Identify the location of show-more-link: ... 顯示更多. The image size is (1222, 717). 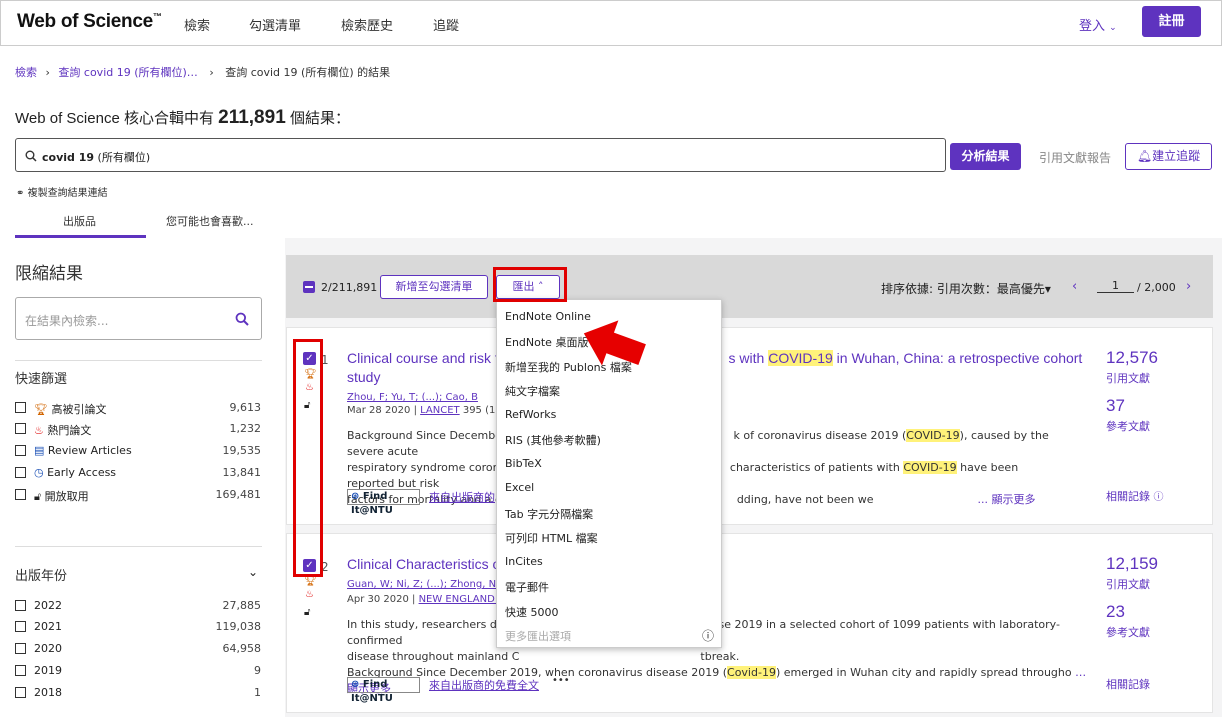
(1007, 499).